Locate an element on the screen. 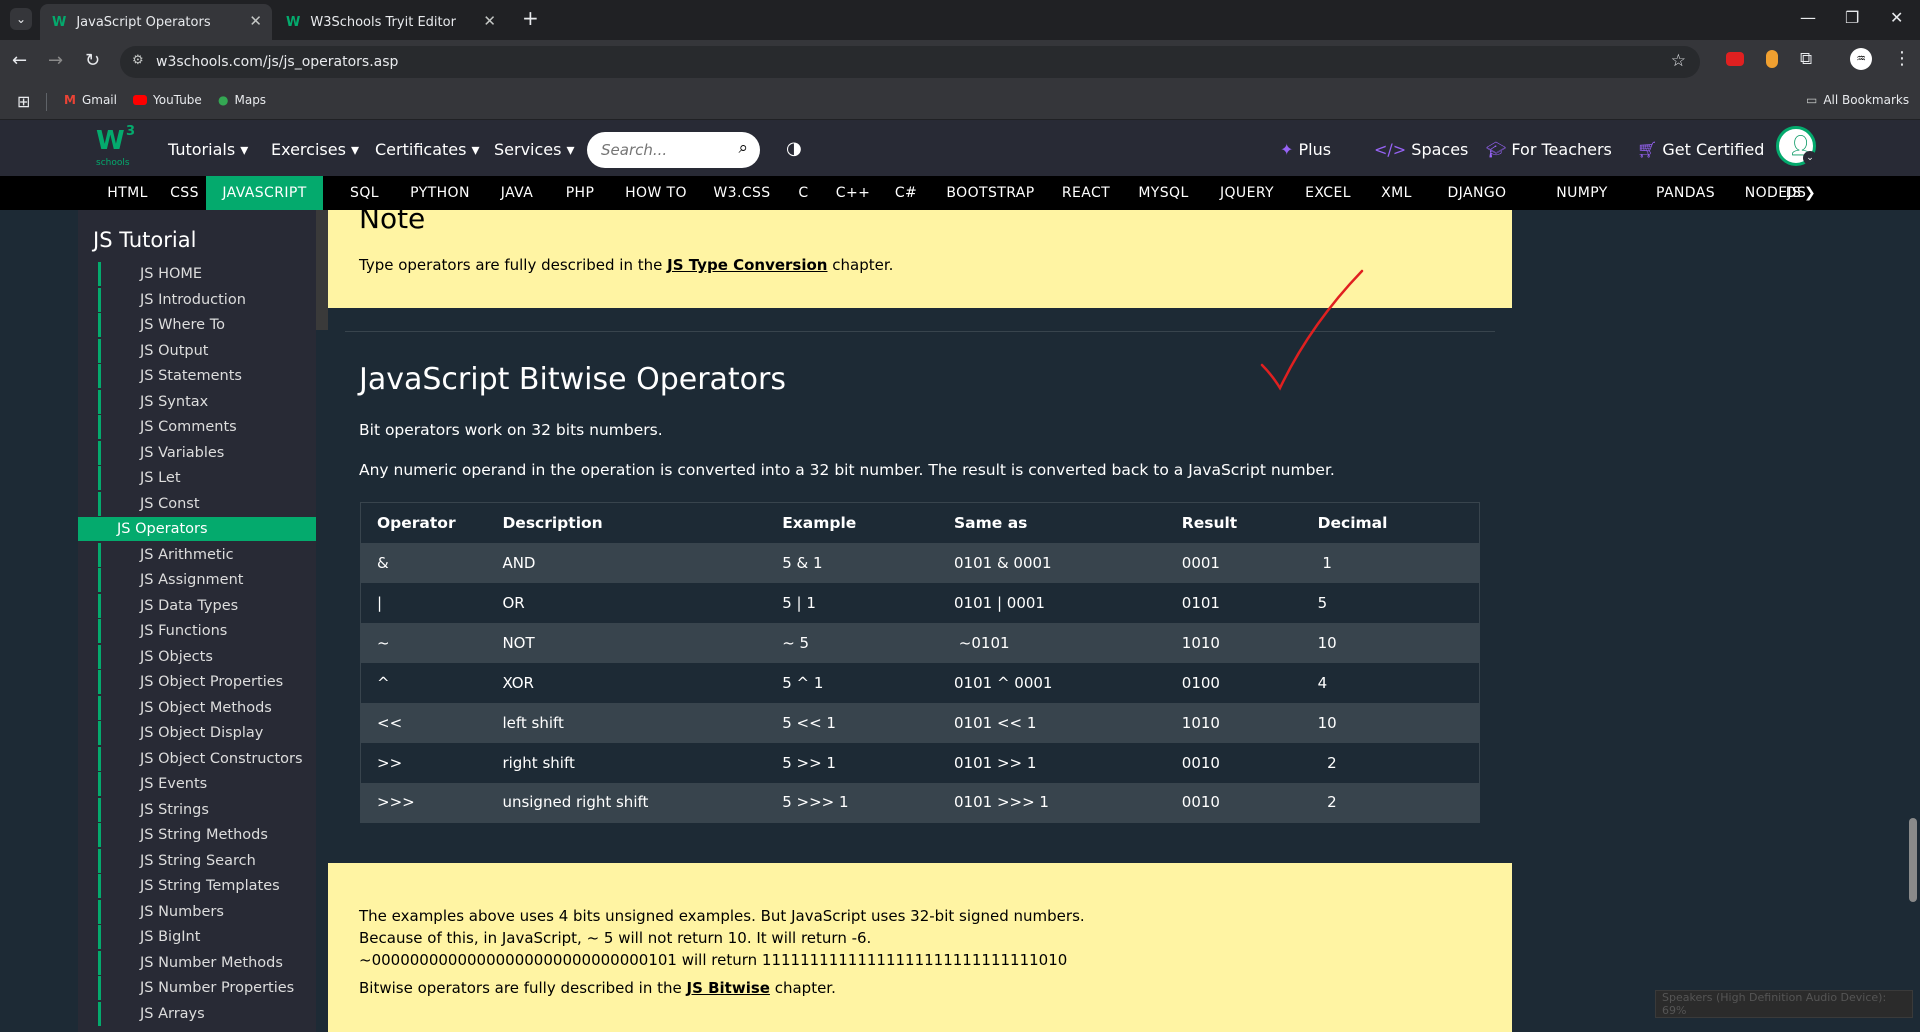 The height and width of the screenshot is (1032, 1920). subject-react: REACT is located at coordinates (1086, 193).